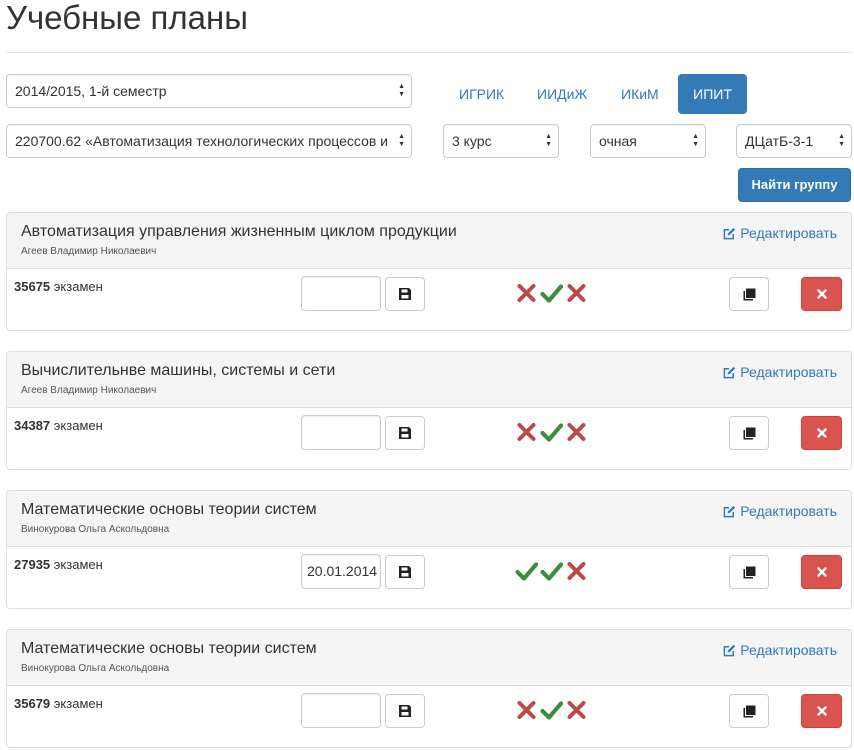 This screenshot has width=854, height=750. What do you see at coordinates (429, 577) in the screenshot?
I see `course-panel-body: 27935 экзамен 20.01.2014` at bounding box center [429, 577].